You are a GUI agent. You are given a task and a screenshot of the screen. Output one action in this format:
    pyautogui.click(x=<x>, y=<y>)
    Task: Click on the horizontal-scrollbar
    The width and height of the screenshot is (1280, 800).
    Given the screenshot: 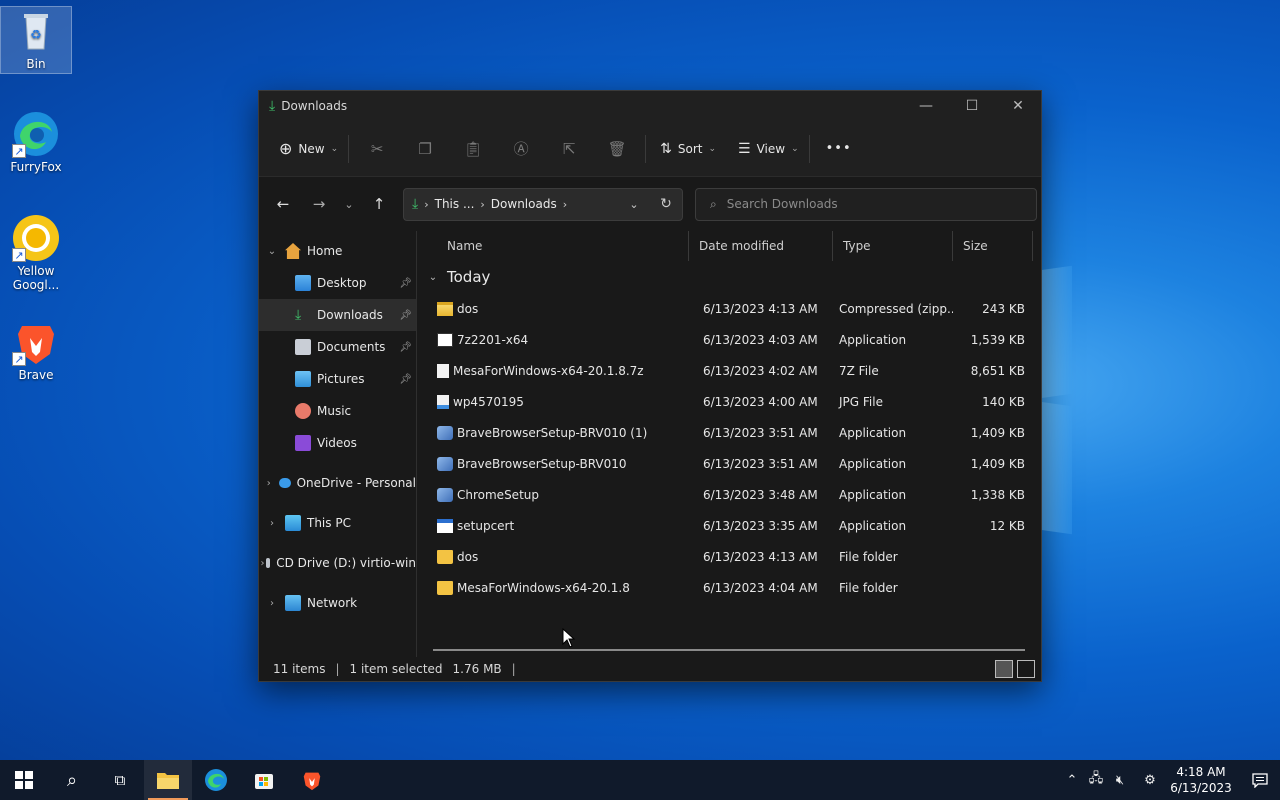 What is the action you would take?
    pyautogui.click(x=729, y=650)
    